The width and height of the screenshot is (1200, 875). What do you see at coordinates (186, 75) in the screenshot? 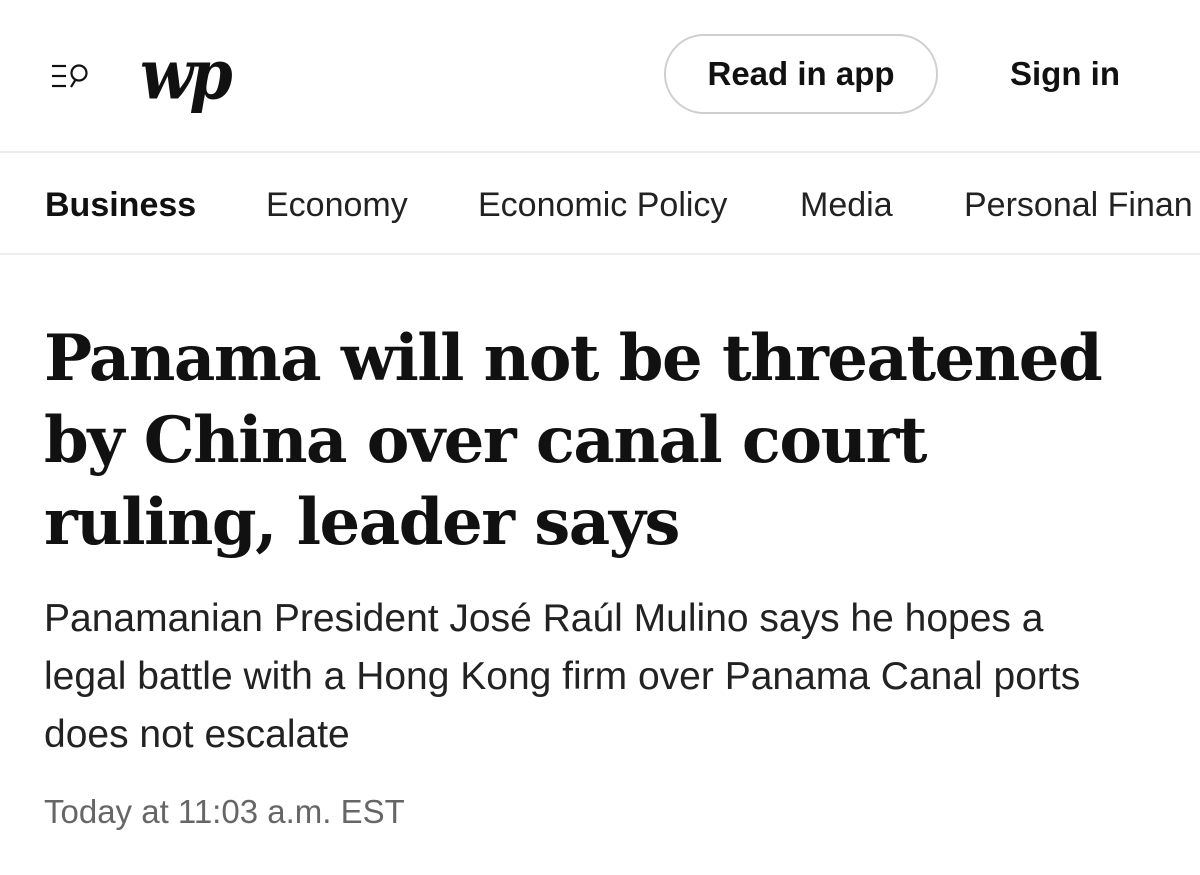
I see `masthead-logo: wp` at bounding box center [186, 75].